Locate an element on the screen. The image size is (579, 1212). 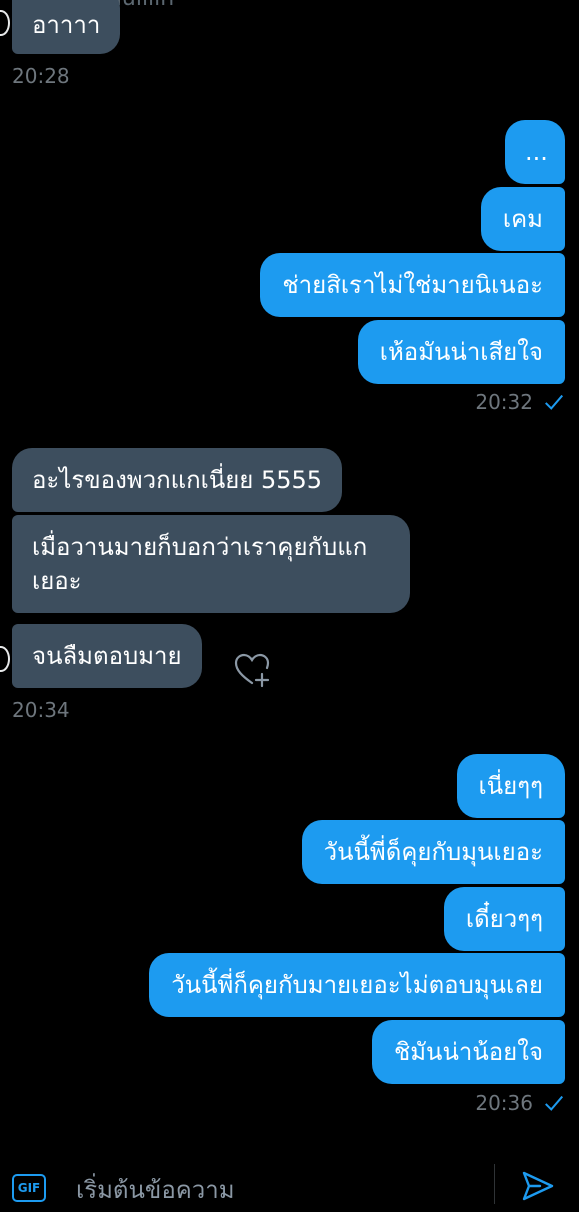
outgoing-message: เนี่ยๆๆ is located at coordinates (510, 786).